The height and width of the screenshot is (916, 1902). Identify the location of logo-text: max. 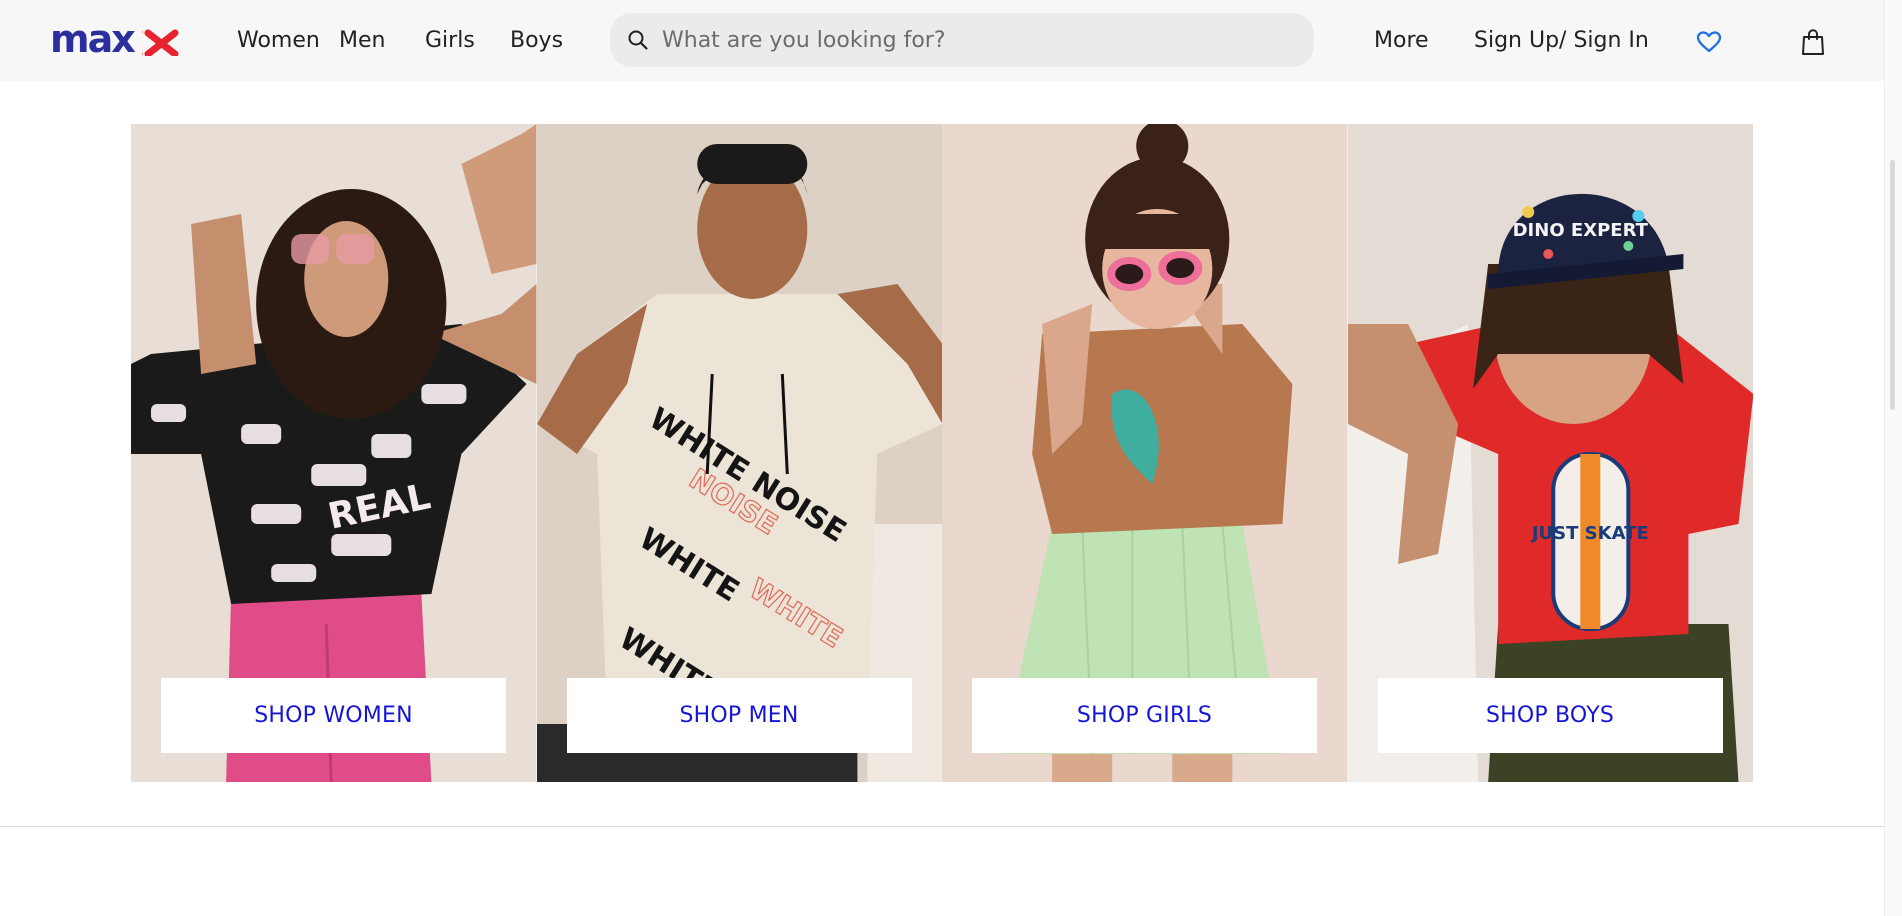
(92, 39).